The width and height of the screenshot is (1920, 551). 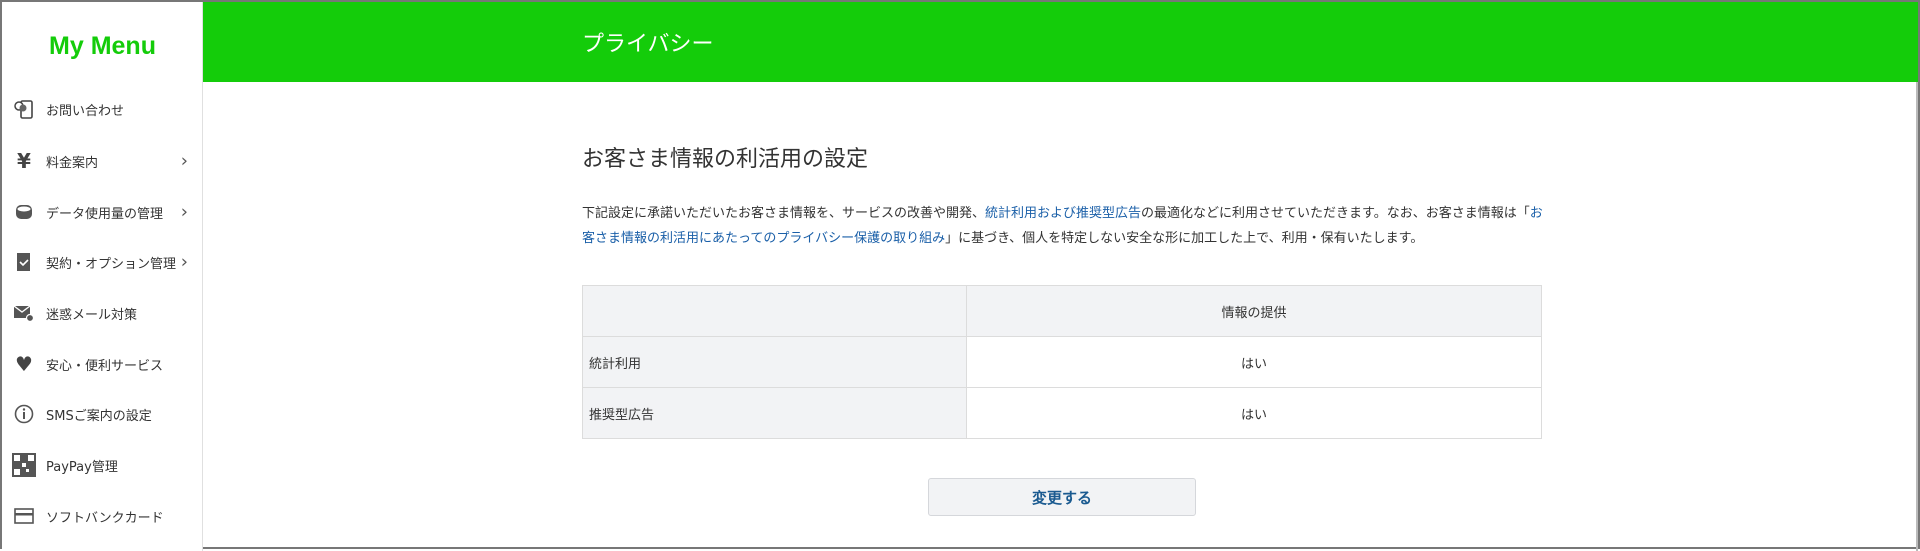 What do you see at coordinates (24, 109) in the screenshot?
I see `support-phone-icon` at bounding box center [24, 109].